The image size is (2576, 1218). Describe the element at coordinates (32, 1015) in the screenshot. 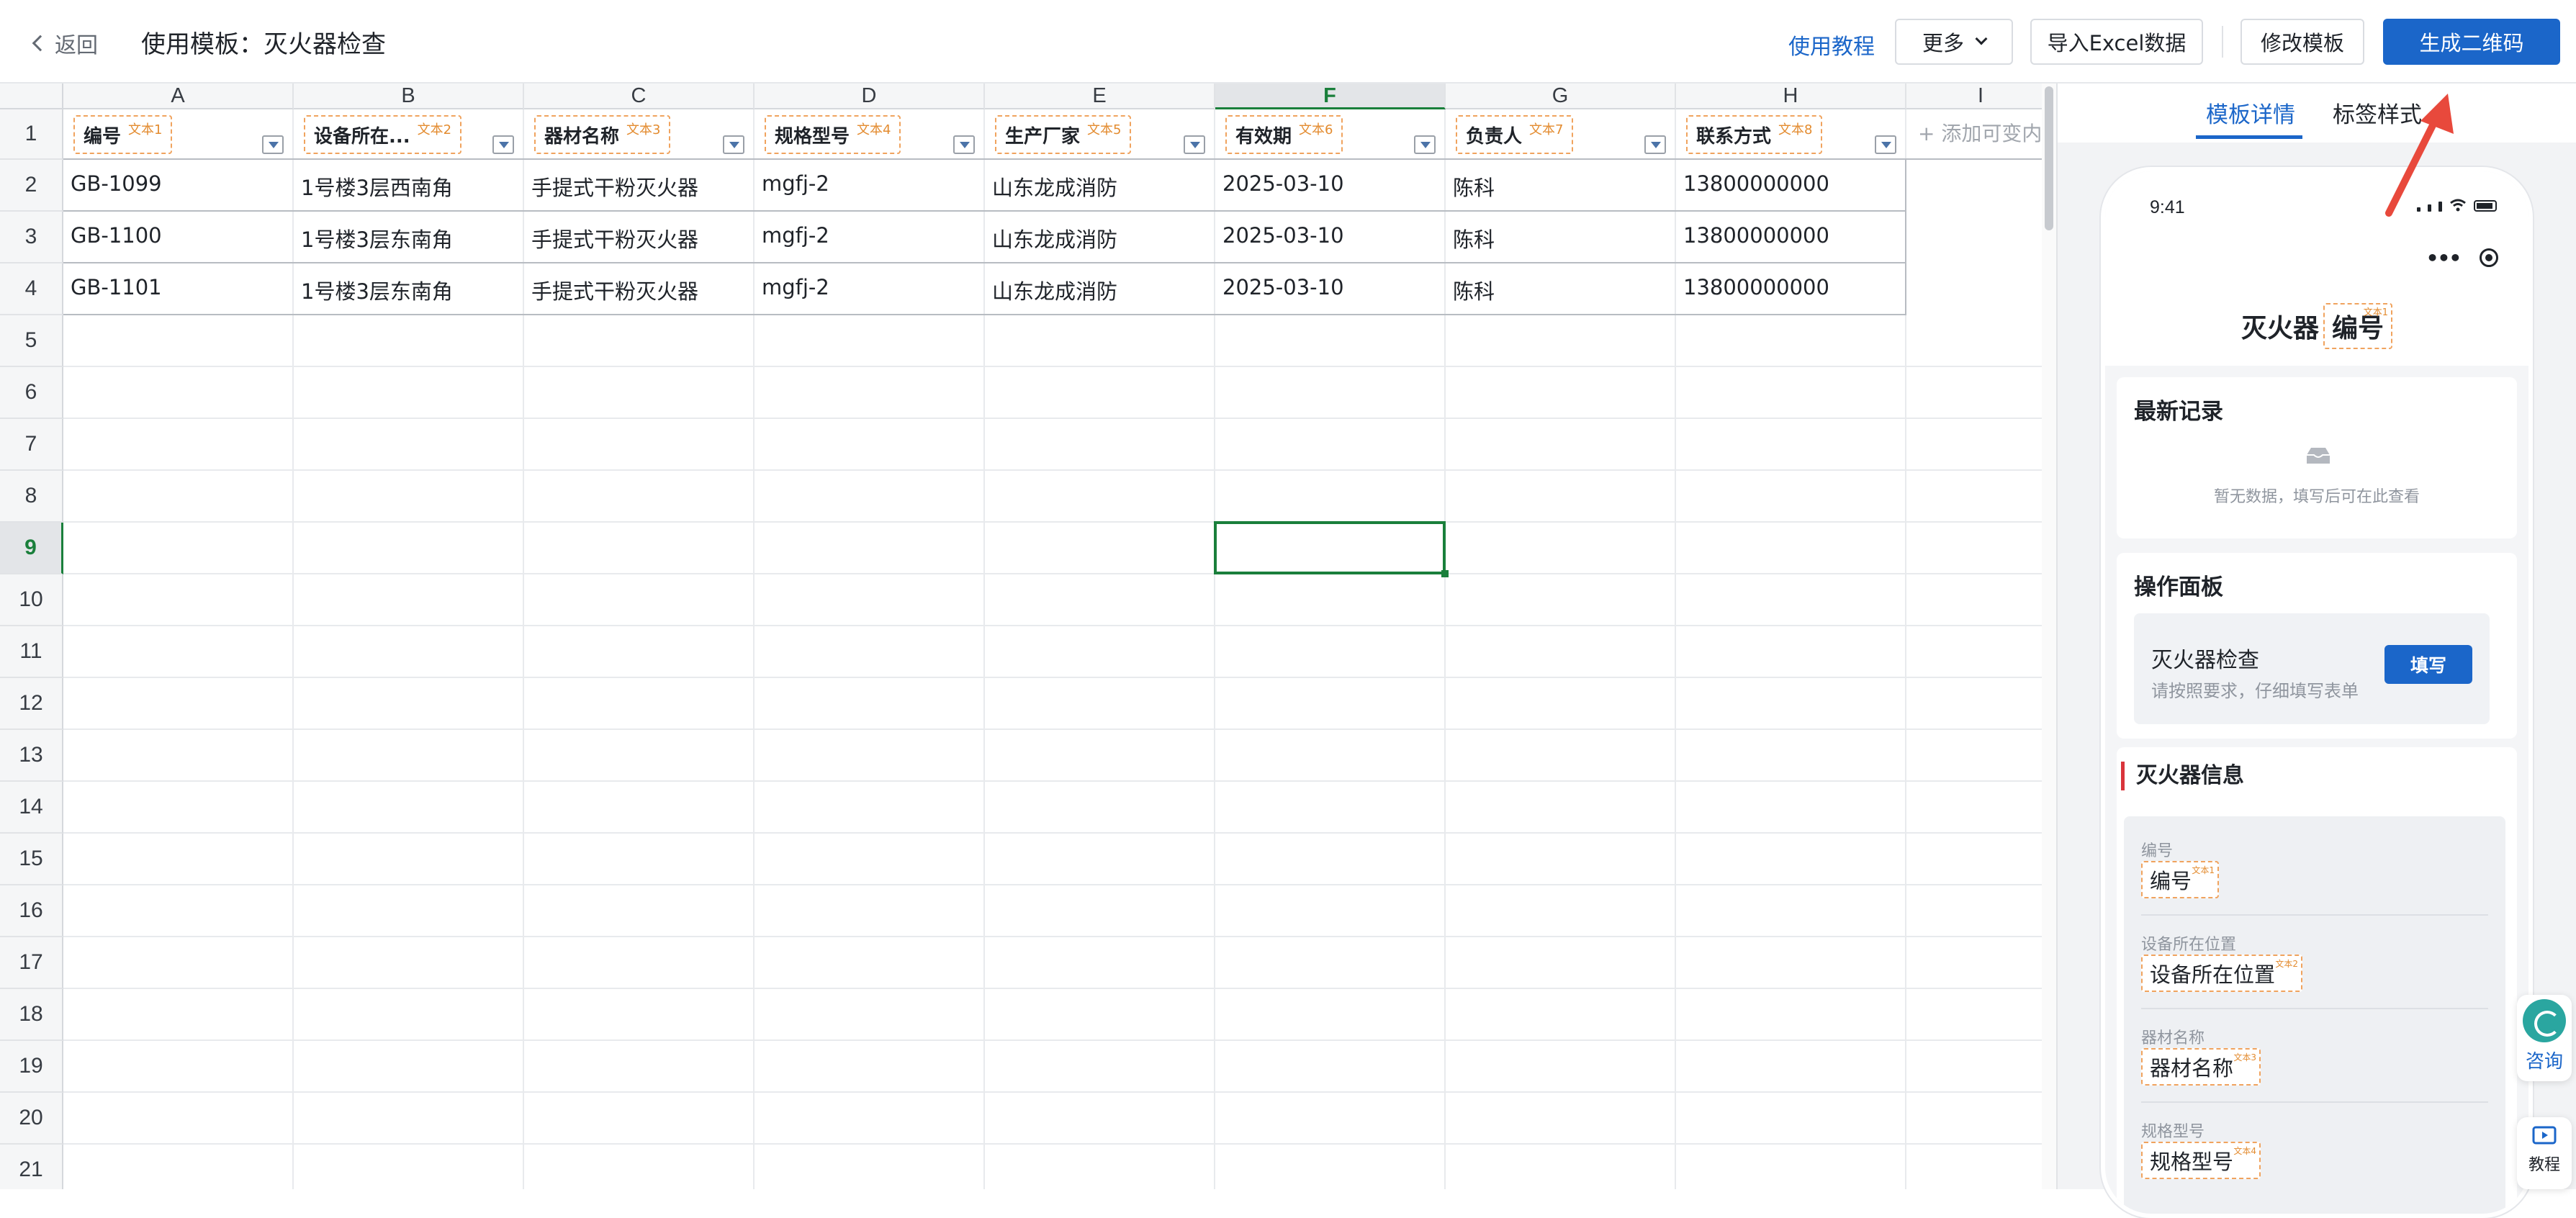

I see `row-header-18: 18` at that location.